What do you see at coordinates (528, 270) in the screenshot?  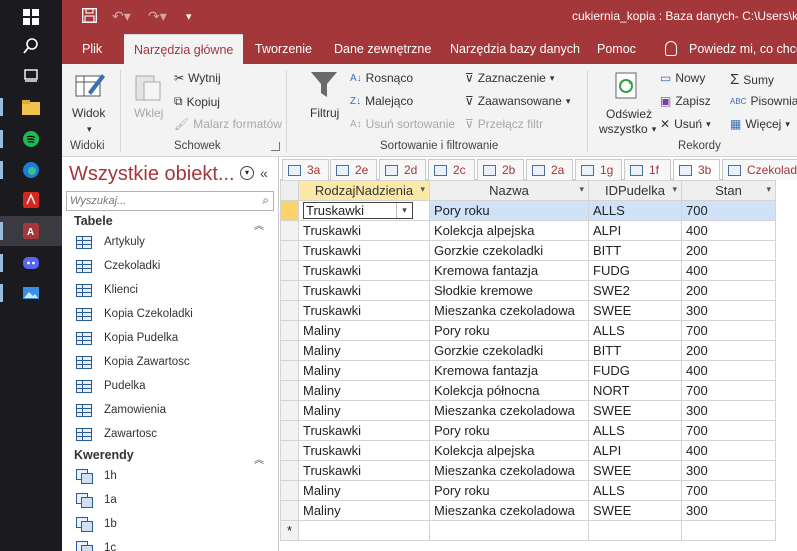 I see `table-row: Truskawki Kremowa fantazja FUDG 400` at bounding box center [528, 270].